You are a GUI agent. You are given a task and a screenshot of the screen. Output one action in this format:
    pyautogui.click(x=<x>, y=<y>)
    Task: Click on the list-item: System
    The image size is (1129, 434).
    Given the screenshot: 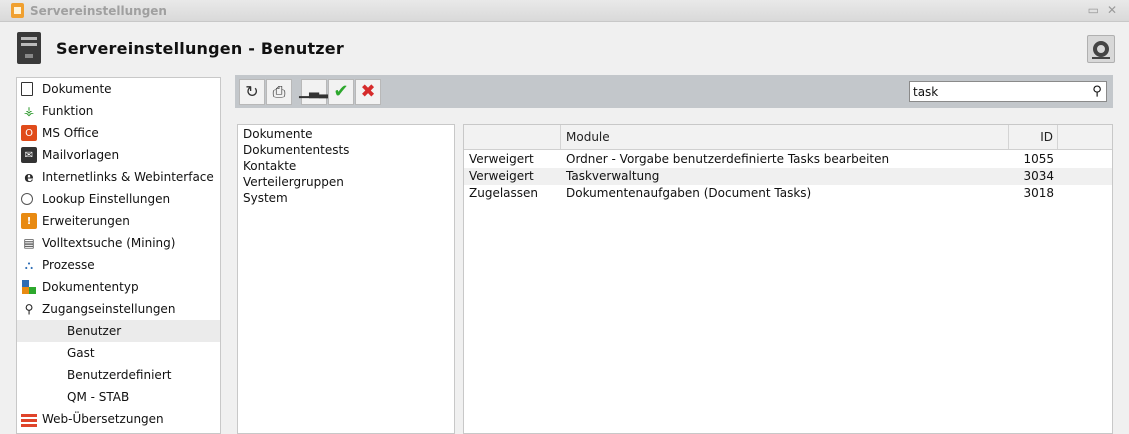 What is the action you would take?
    pyautogui.click(x=346, y=198)
    